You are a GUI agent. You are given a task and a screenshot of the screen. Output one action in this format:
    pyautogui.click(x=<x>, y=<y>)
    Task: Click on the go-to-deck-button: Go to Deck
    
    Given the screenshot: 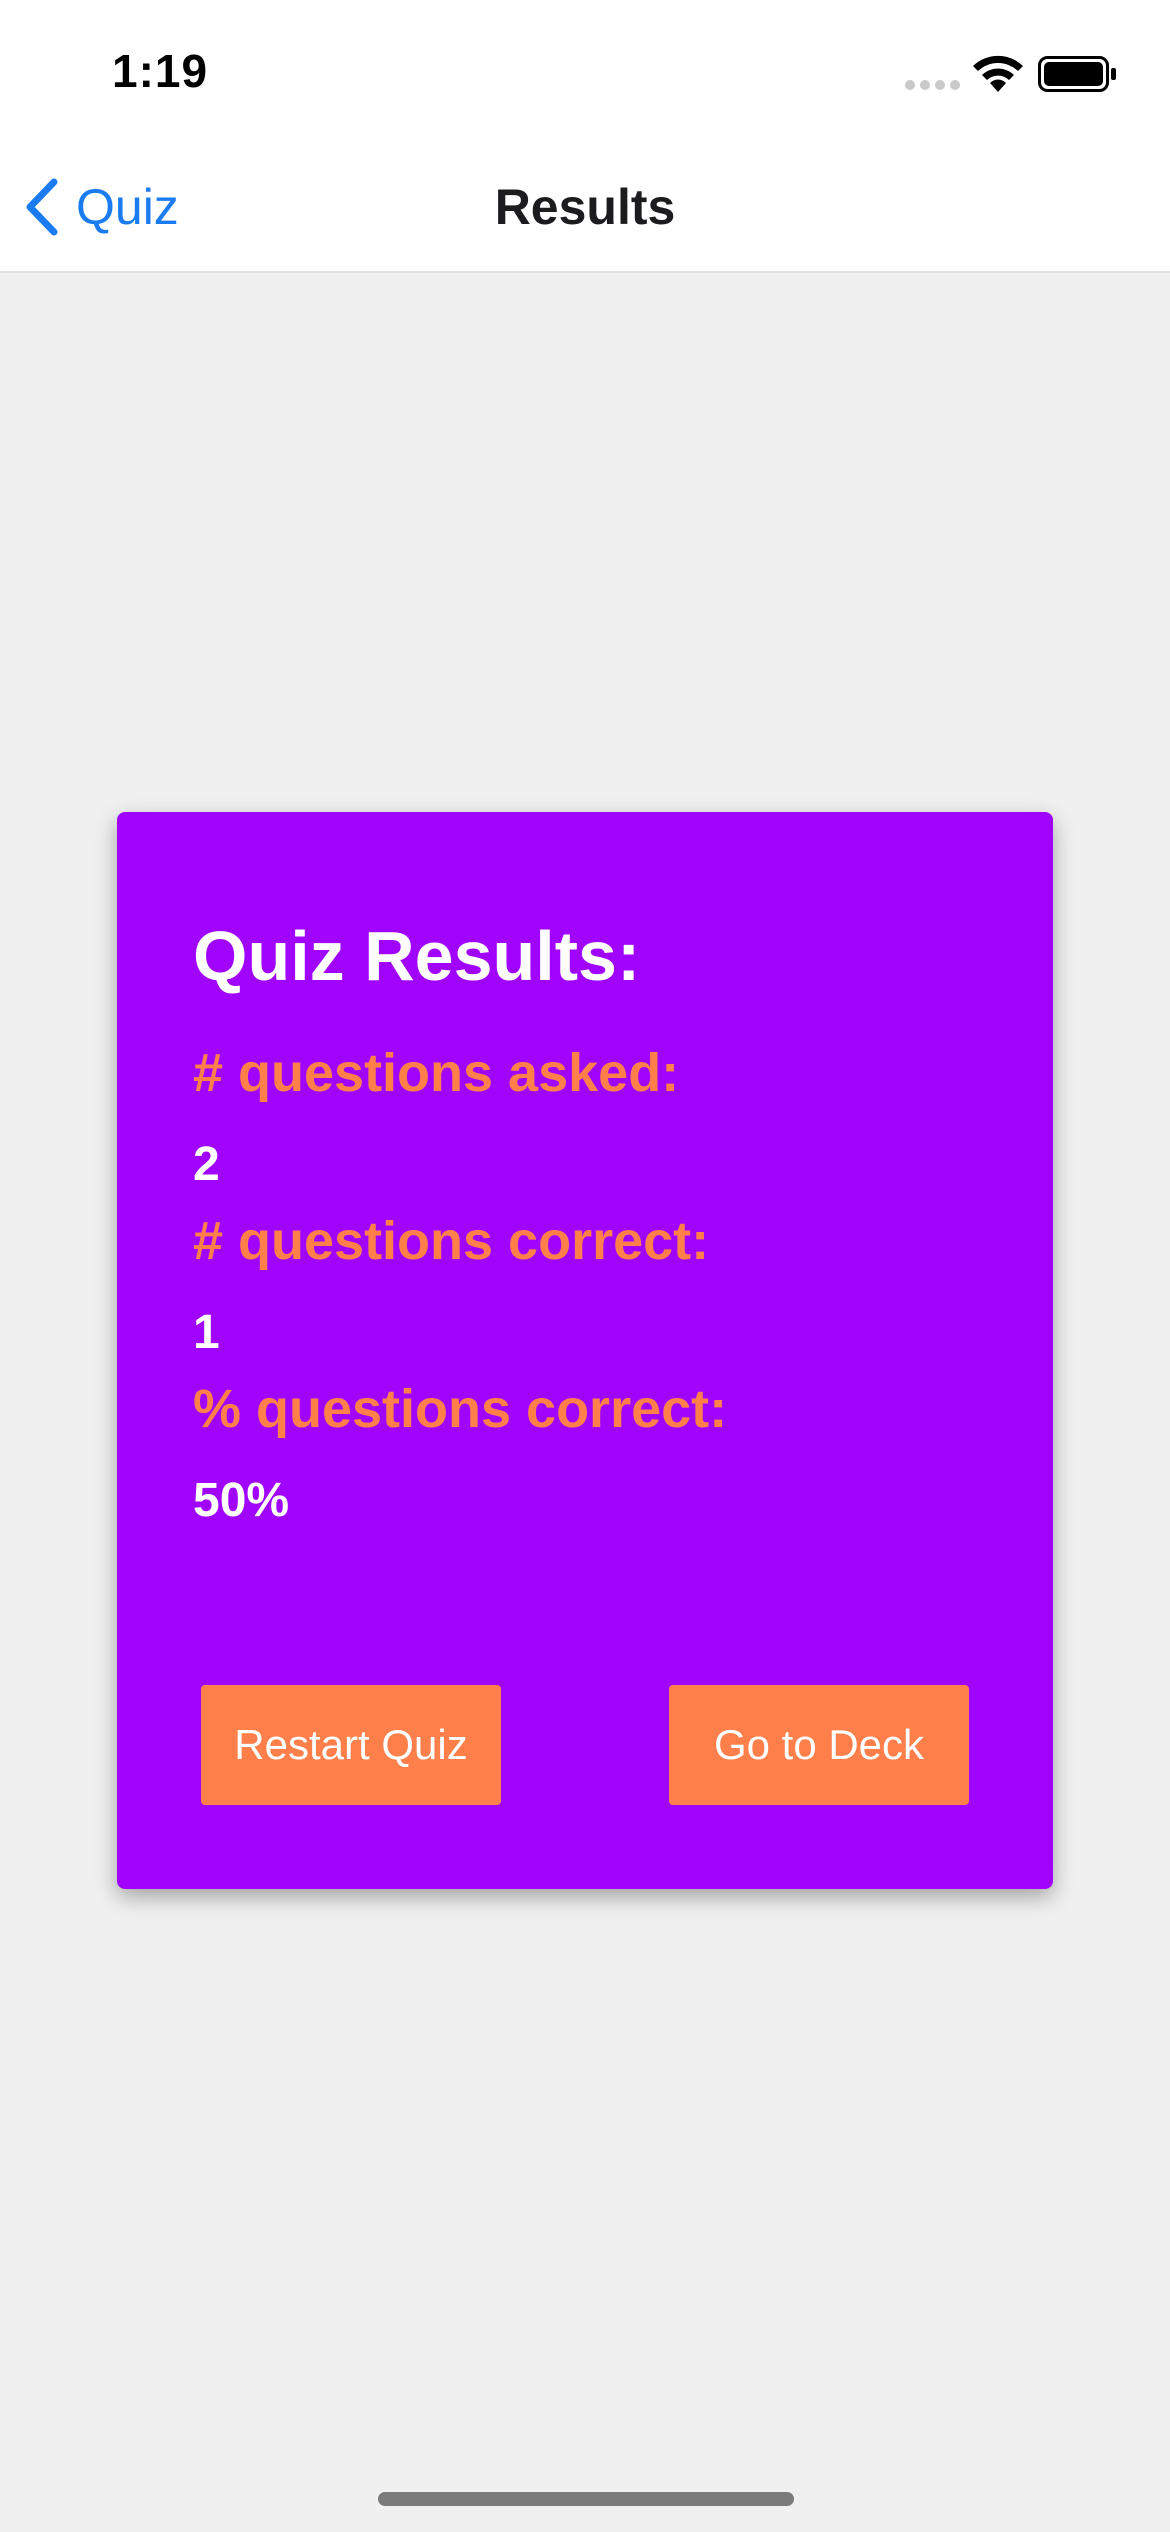 What is the action you would take?
    pyautogui.click(x=819, y=1745)
    